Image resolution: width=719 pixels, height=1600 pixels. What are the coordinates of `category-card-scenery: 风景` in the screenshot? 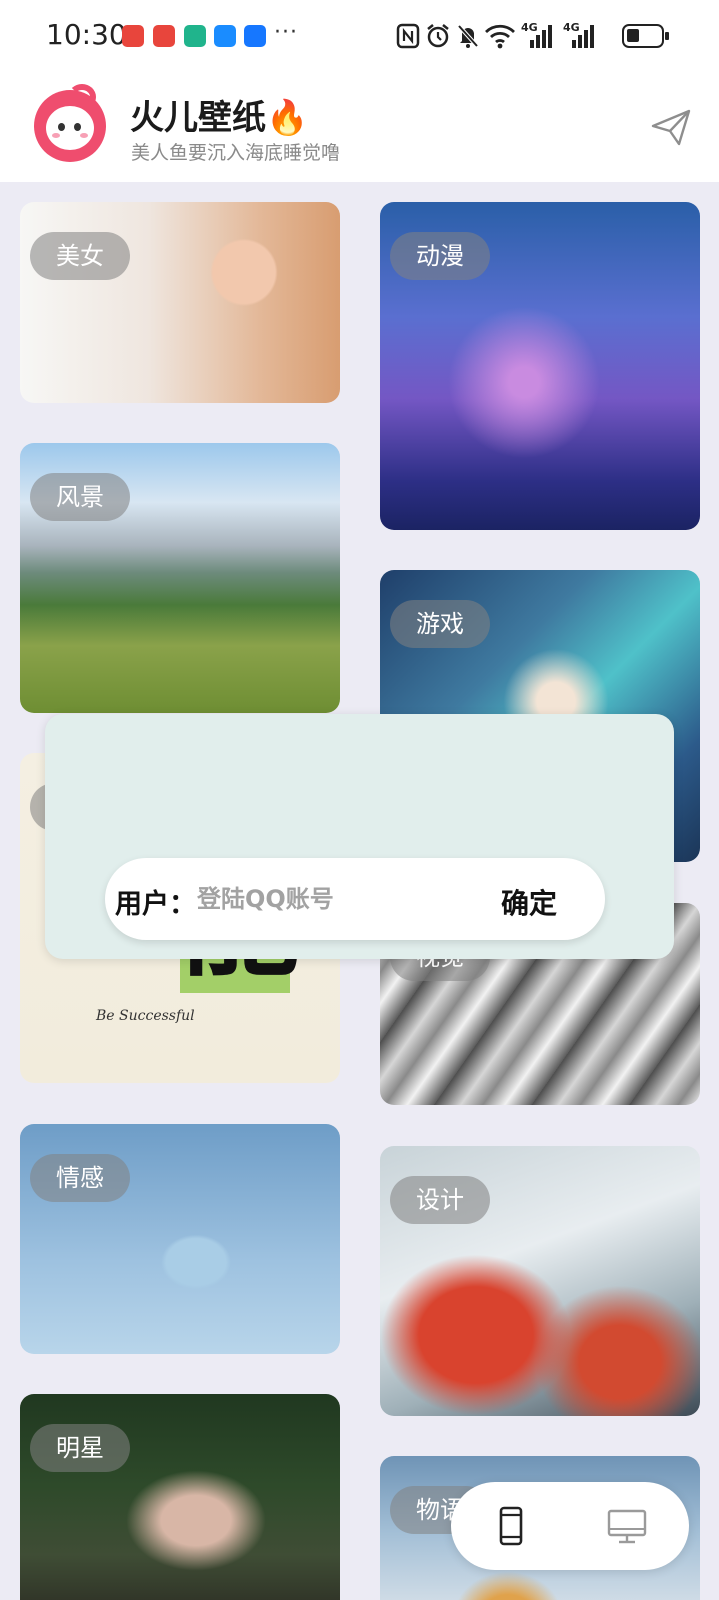 It's located at (180, 578).